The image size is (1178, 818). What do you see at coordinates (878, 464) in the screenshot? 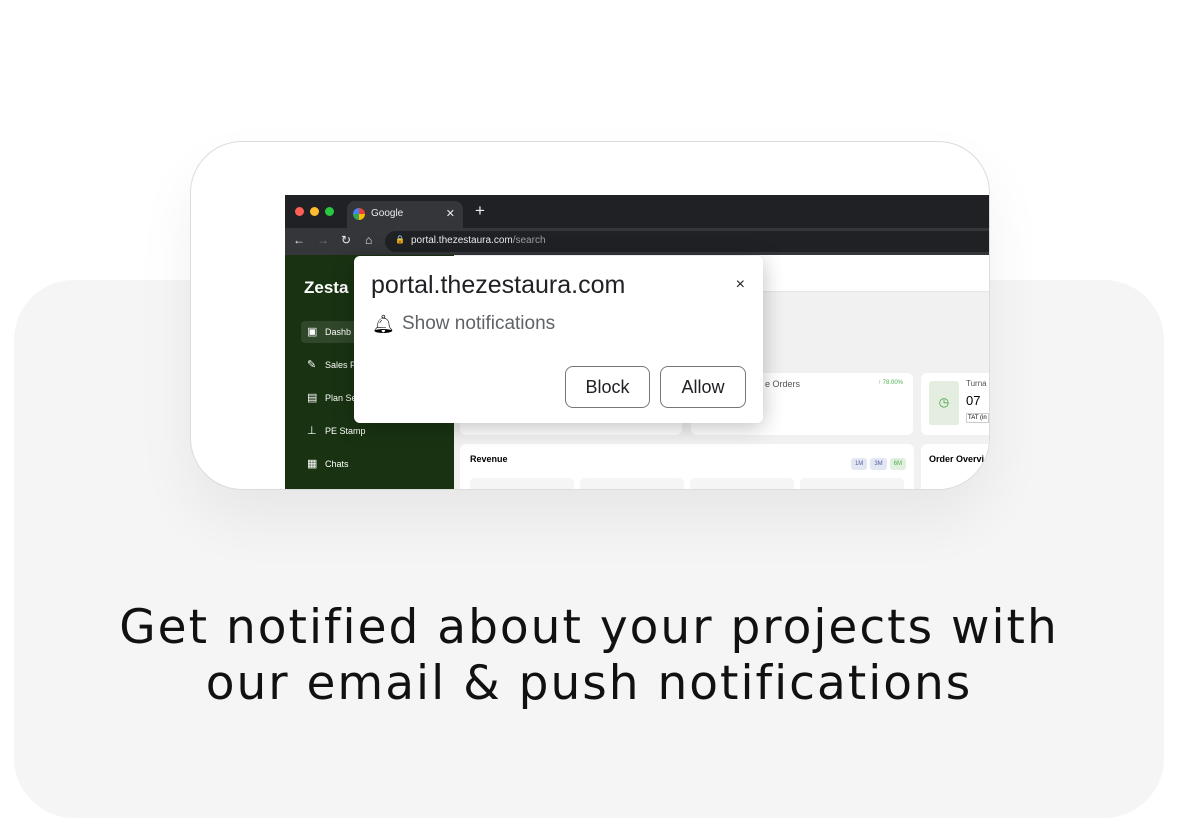
I see `range-3m: 3M` at bounding box center [878, 464].